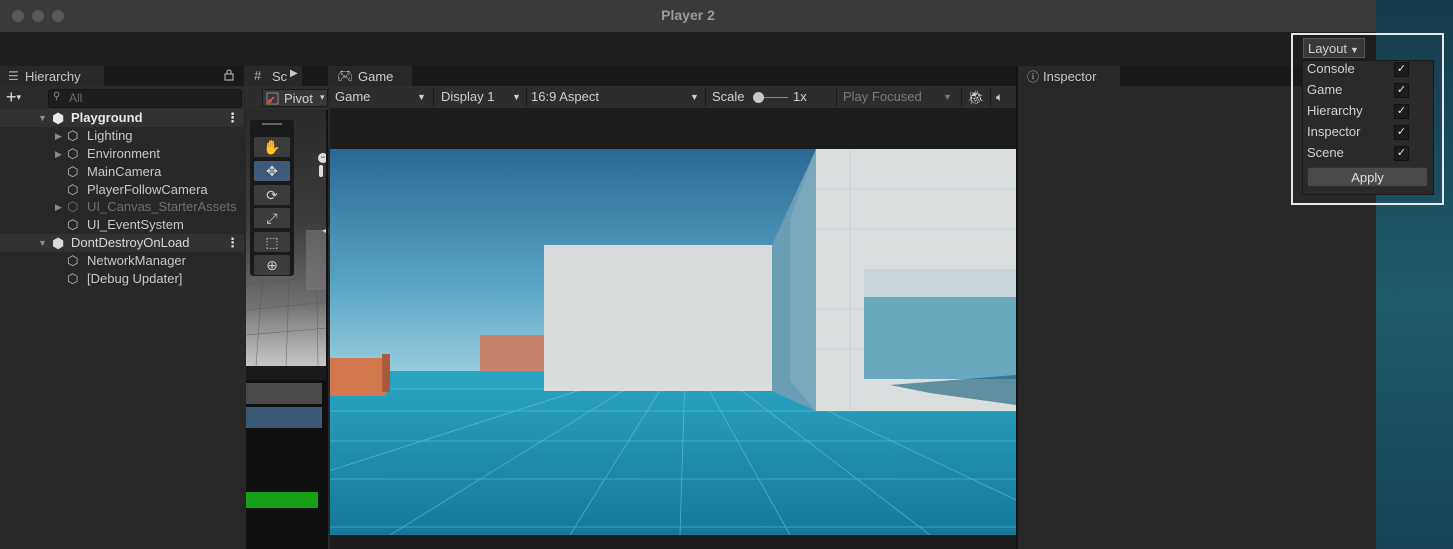  Describe the element at coordinates (565, 96) in the screenshot. I see `aspect-label: 16:9 Aspect` at that location.